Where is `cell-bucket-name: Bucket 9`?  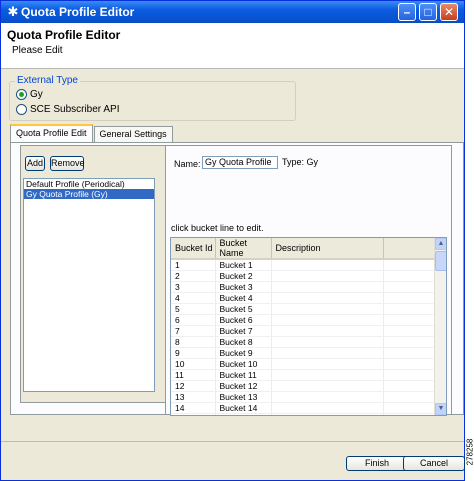 cell-bucket-name: Bucket 9 is located at coordinates (243, 353).